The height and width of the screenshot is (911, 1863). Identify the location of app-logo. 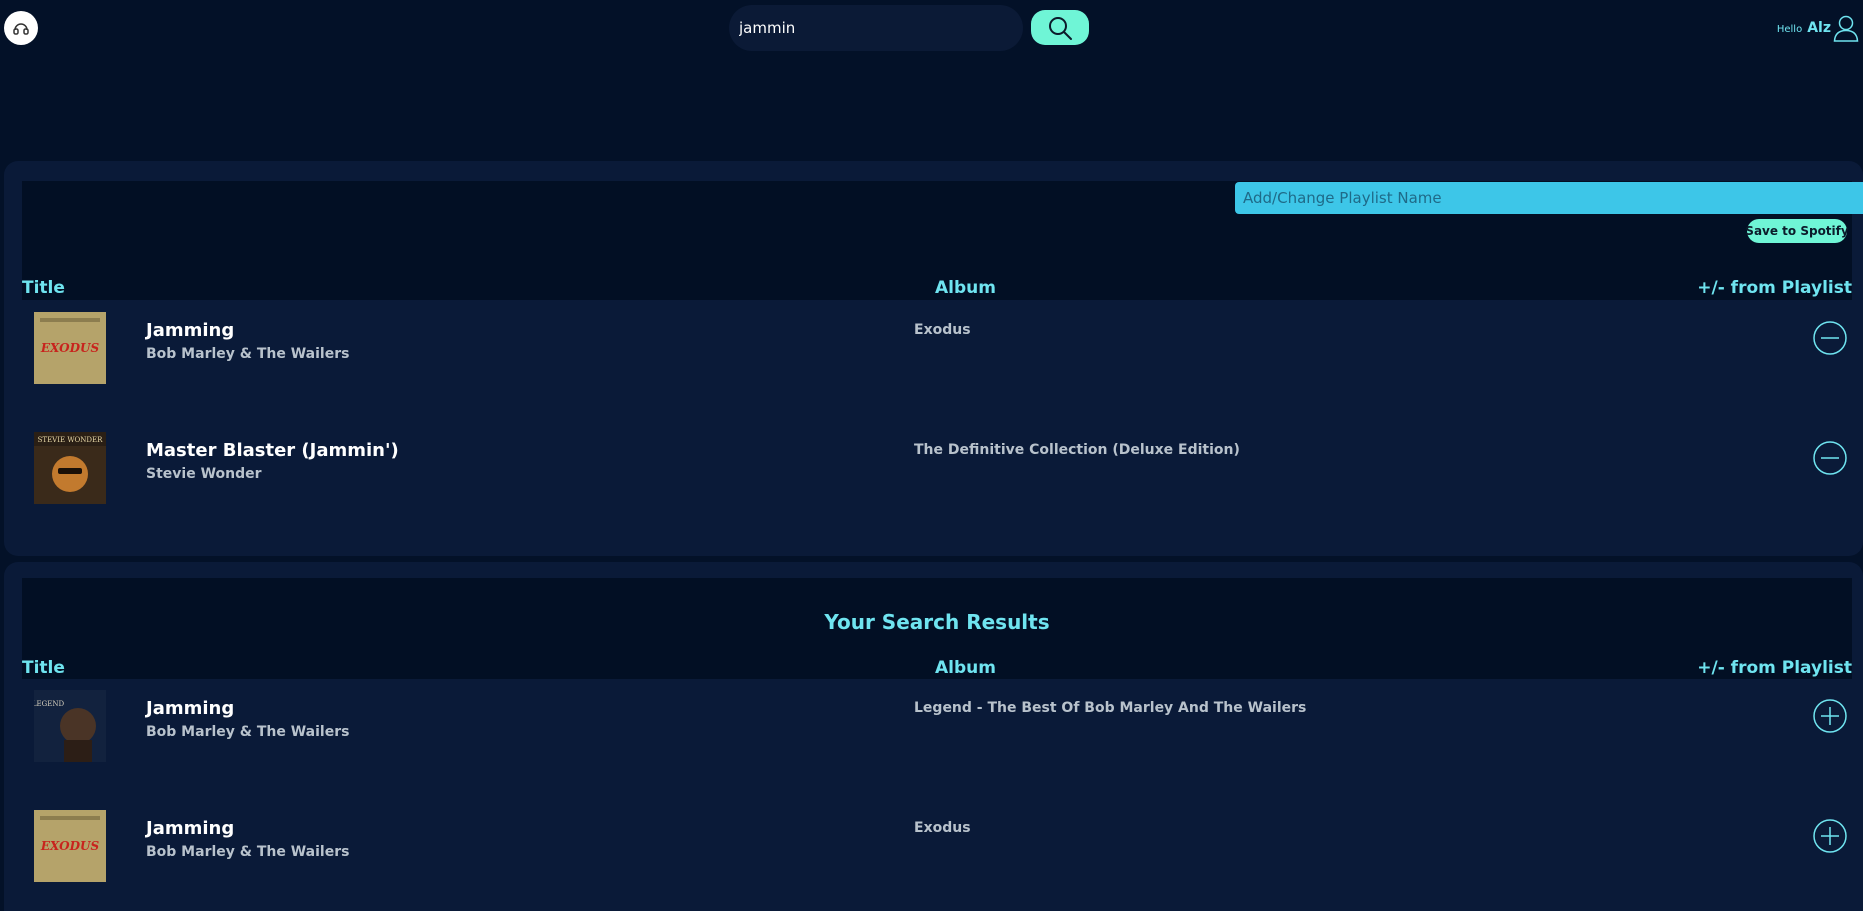
(21, 28).